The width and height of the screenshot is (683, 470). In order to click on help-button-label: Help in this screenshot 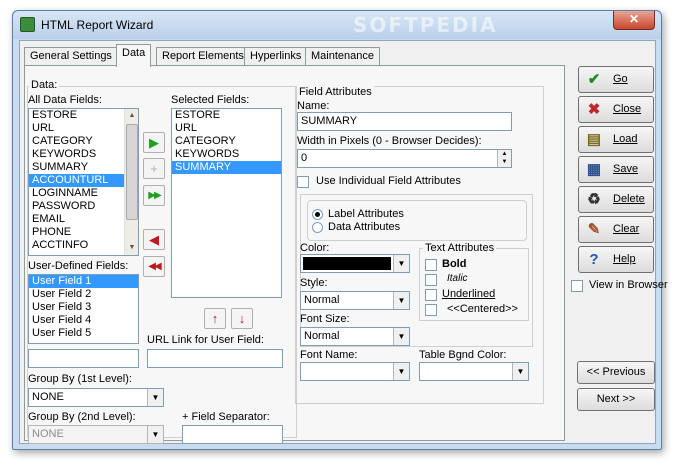, I will do `click(624, 259)`.